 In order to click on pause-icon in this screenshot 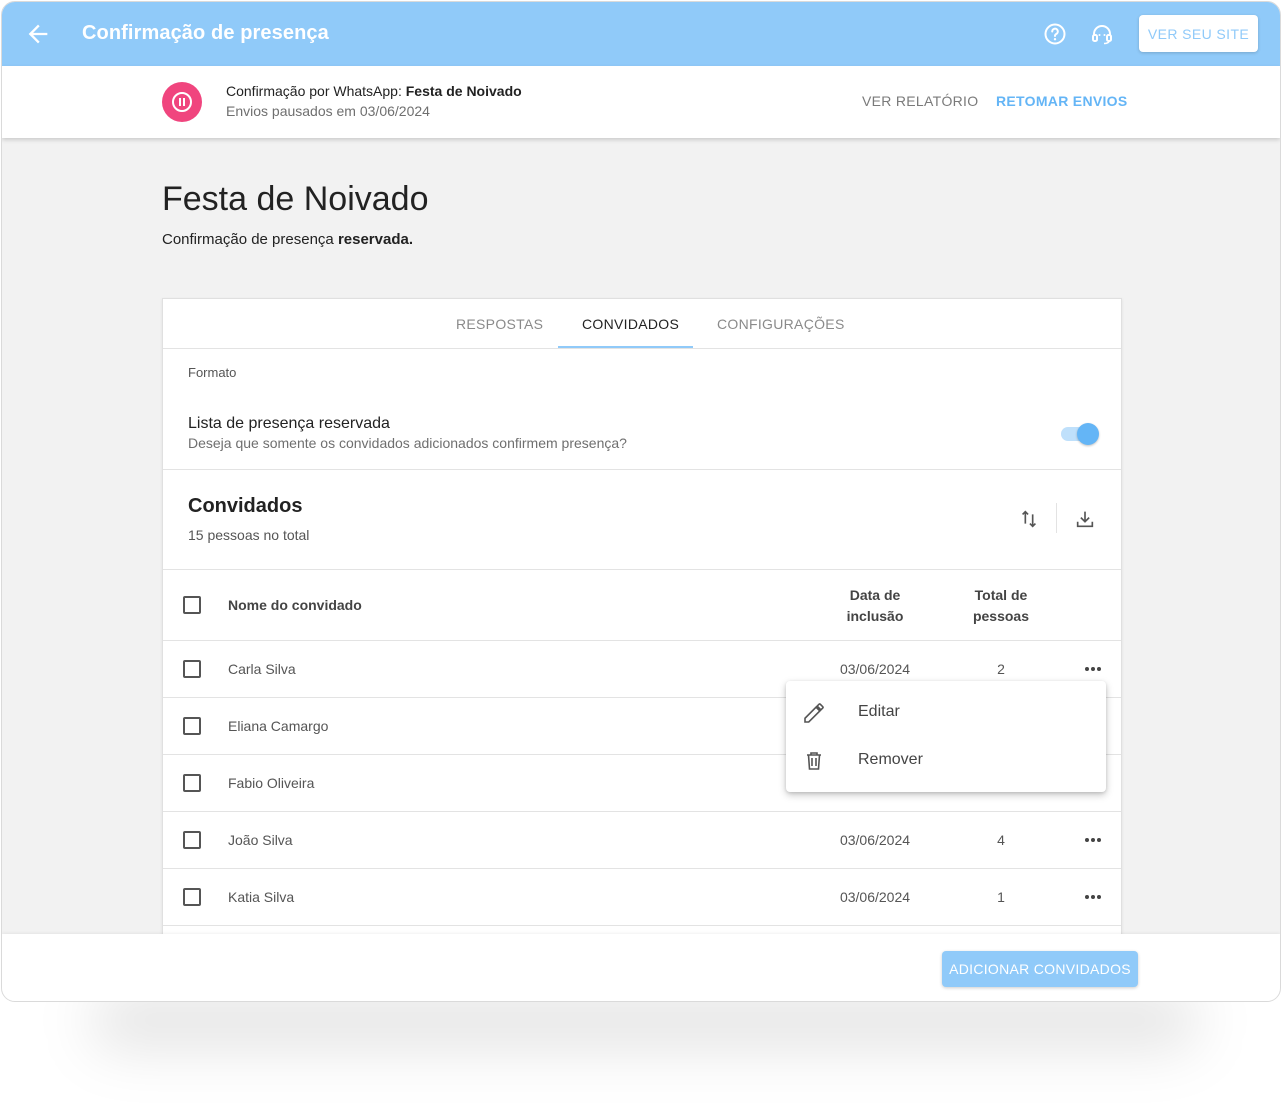, I will do `click(182, 102)`.